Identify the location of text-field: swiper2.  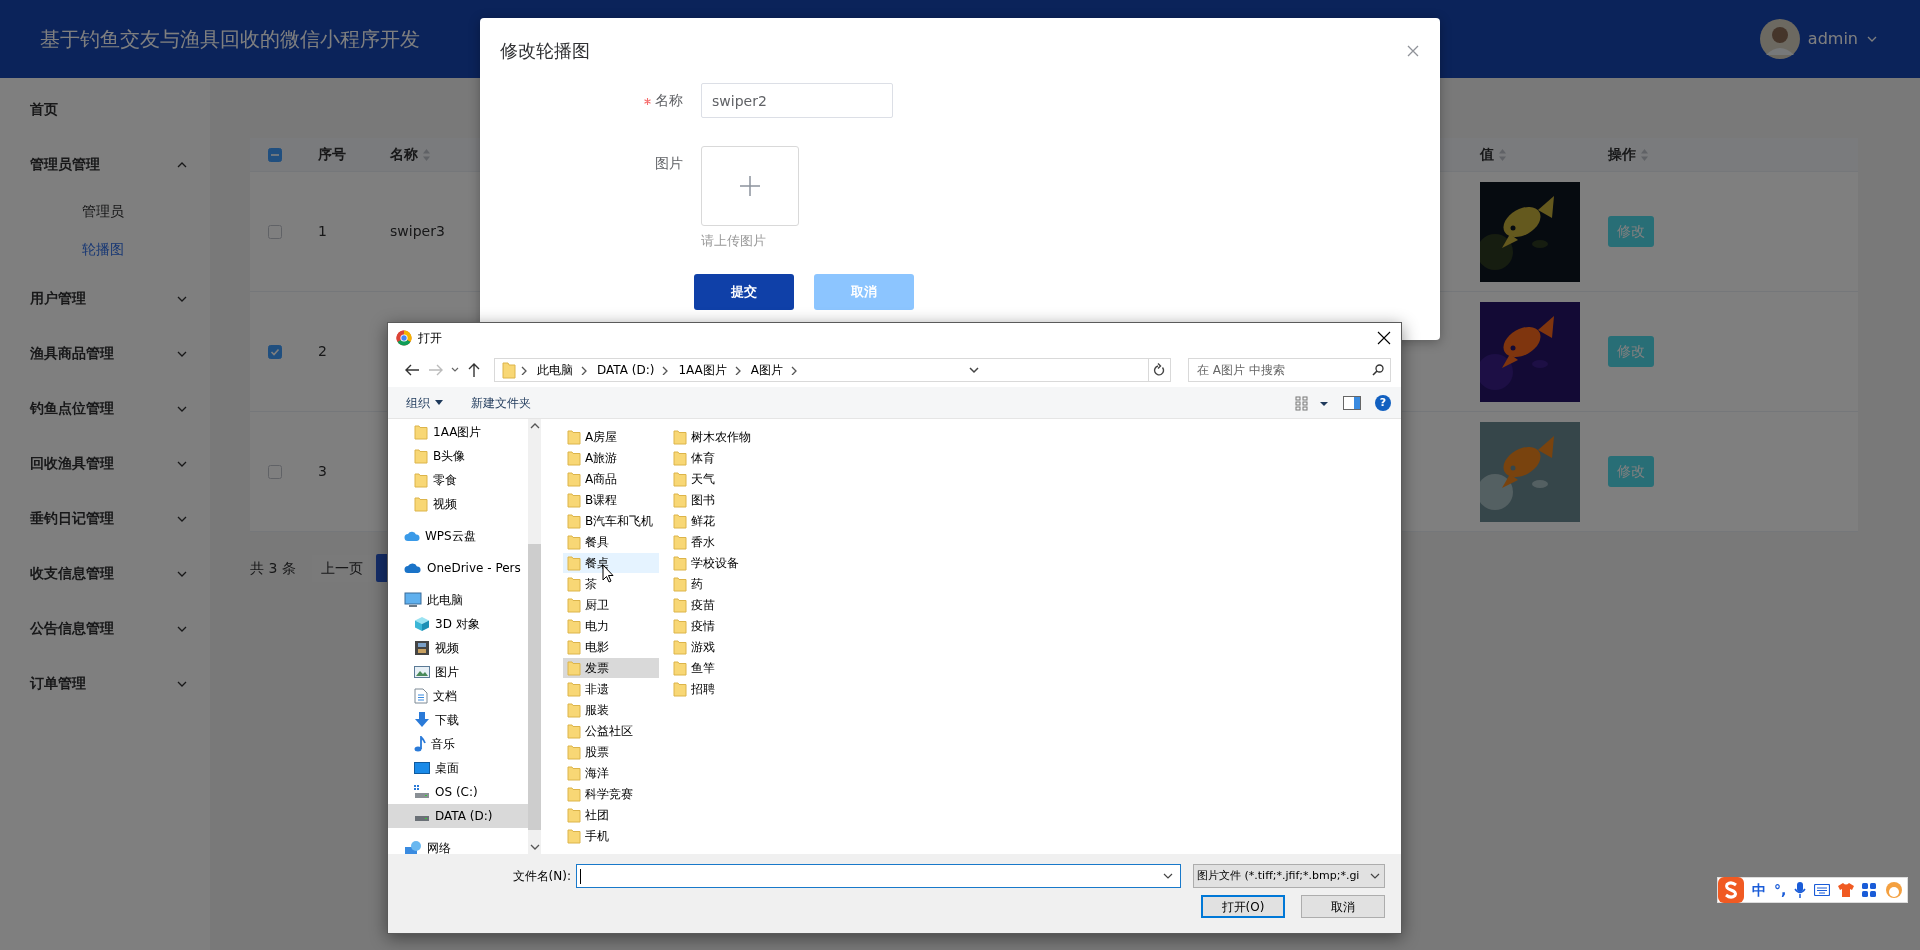
(797, 100).